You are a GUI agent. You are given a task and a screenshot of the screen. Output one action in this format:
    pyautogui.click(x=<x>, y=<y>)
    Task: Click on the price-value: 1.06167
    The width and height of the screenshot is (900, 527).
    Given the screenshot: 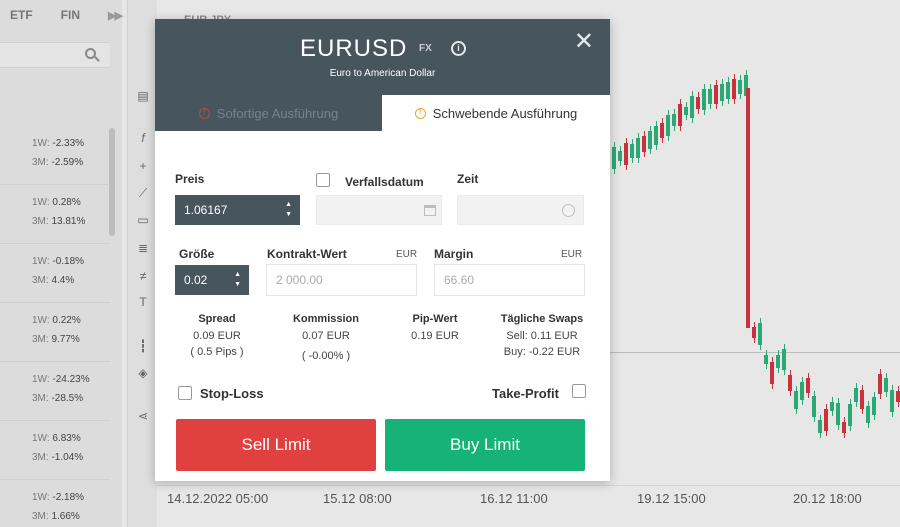 What is the action you would take?
    pyautogui.click(x=206, y=210)
    